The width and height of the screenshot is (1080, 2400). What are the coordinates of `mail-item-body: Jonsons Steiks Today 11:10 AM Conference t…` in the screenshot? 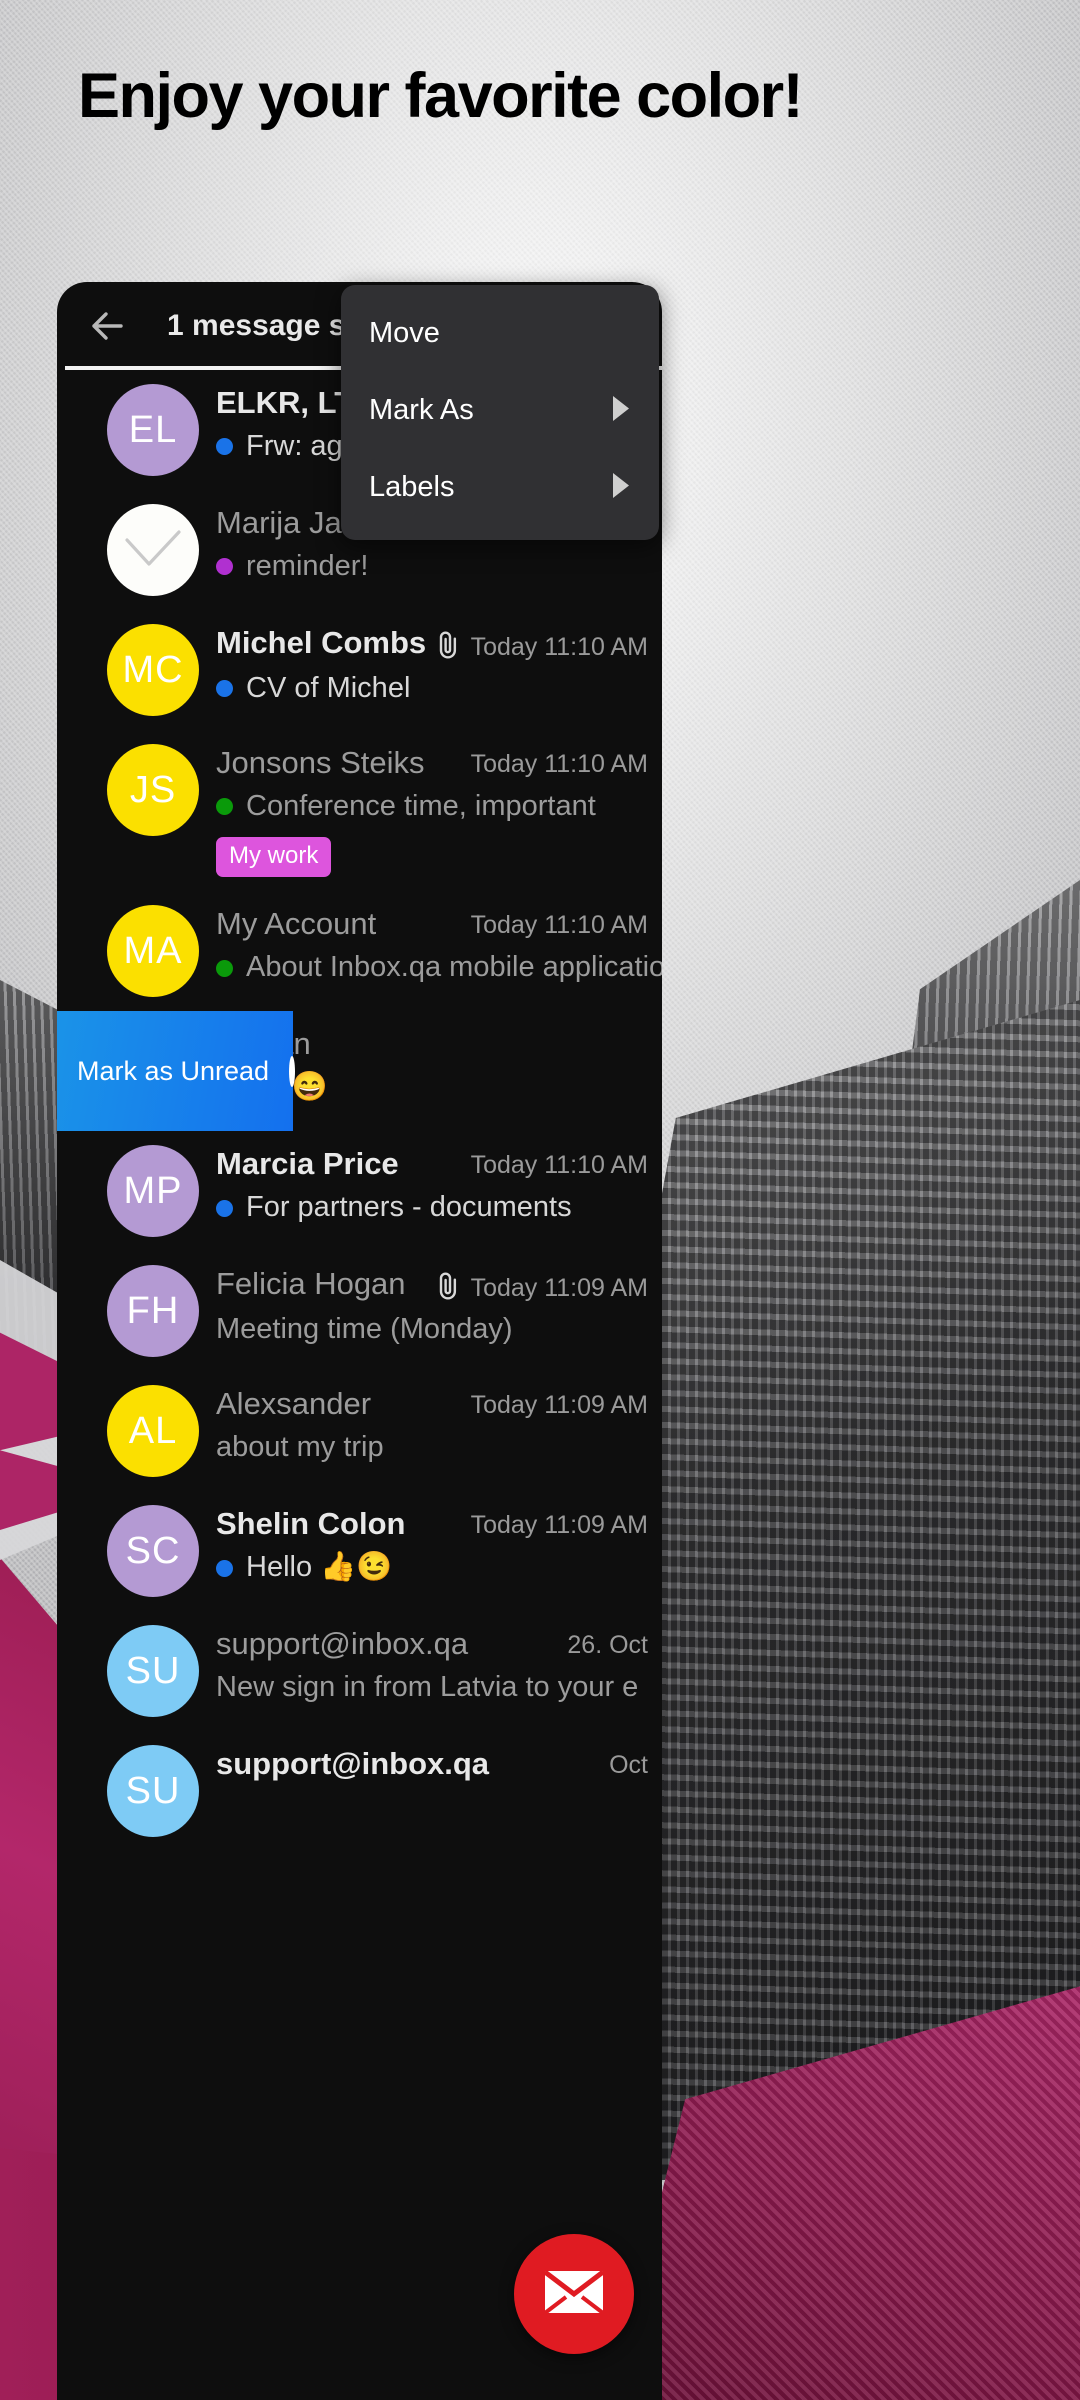 It's located at (430, 811).